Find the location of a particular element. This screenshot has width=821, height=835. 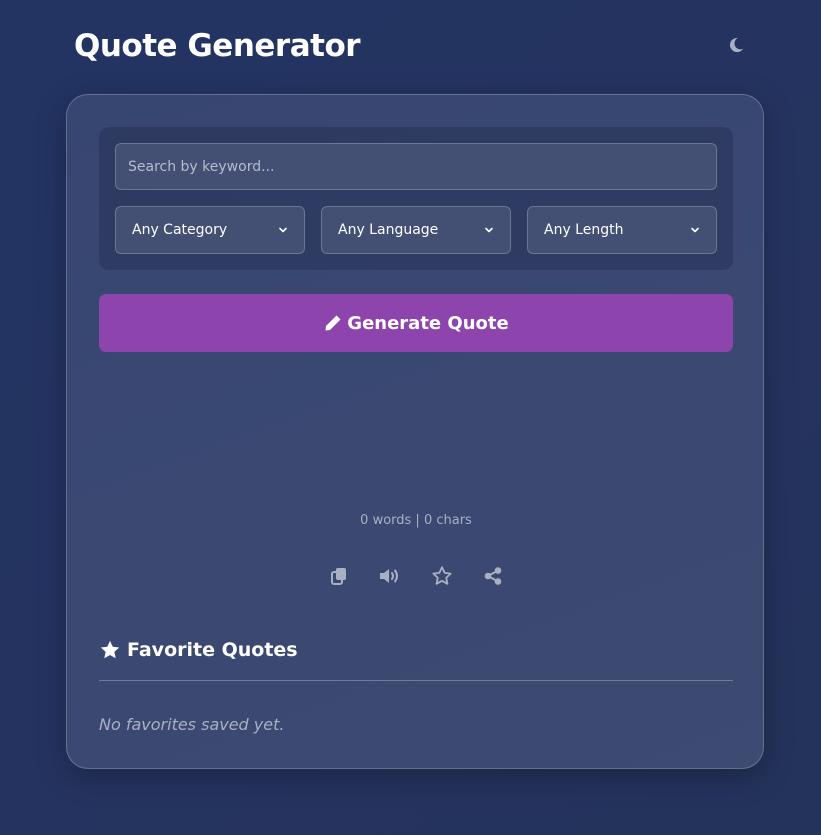

moon-icon is located at coordinates (736, 45).